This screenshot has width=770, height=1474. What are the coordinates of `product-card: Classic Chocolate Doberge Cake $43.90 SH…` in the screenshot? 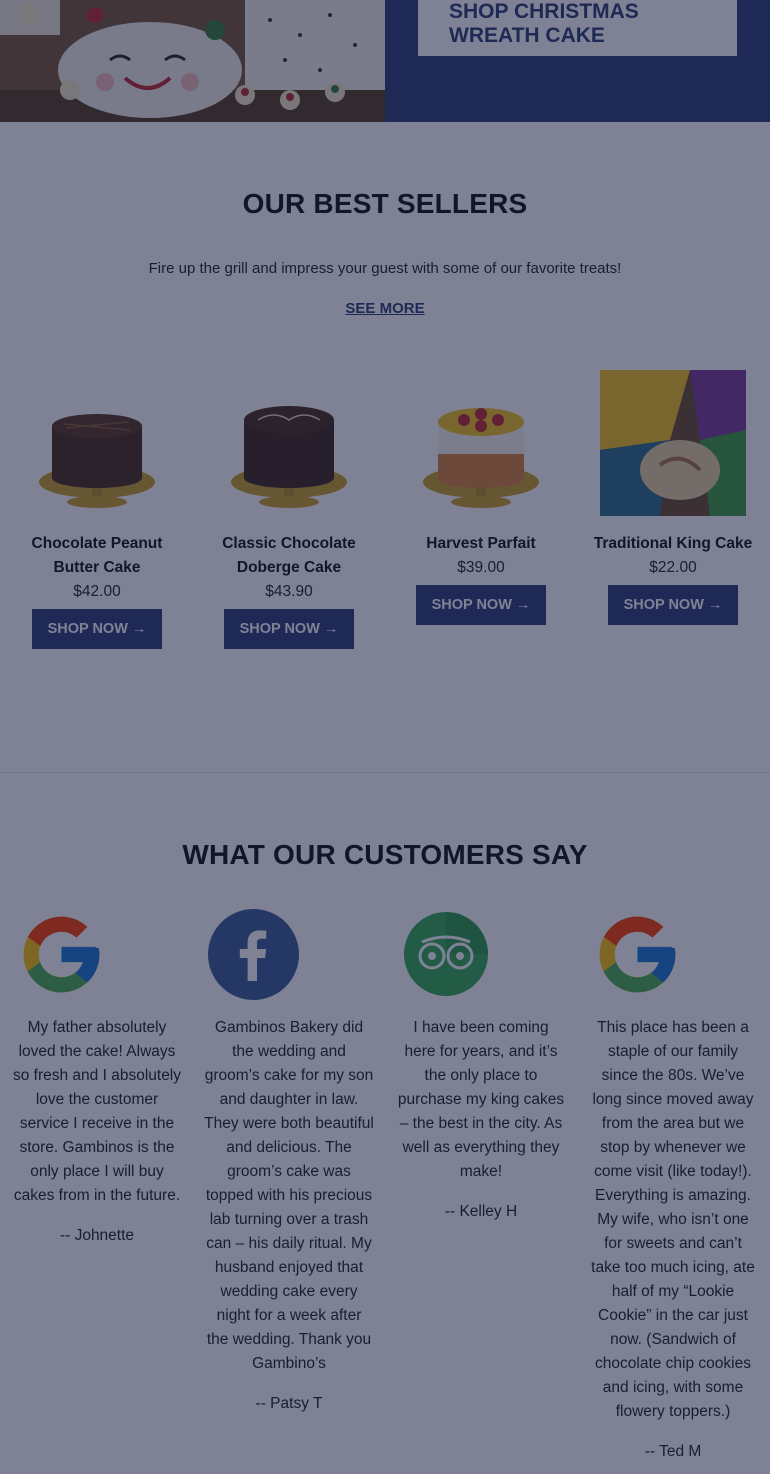 It's located at (289, 509).